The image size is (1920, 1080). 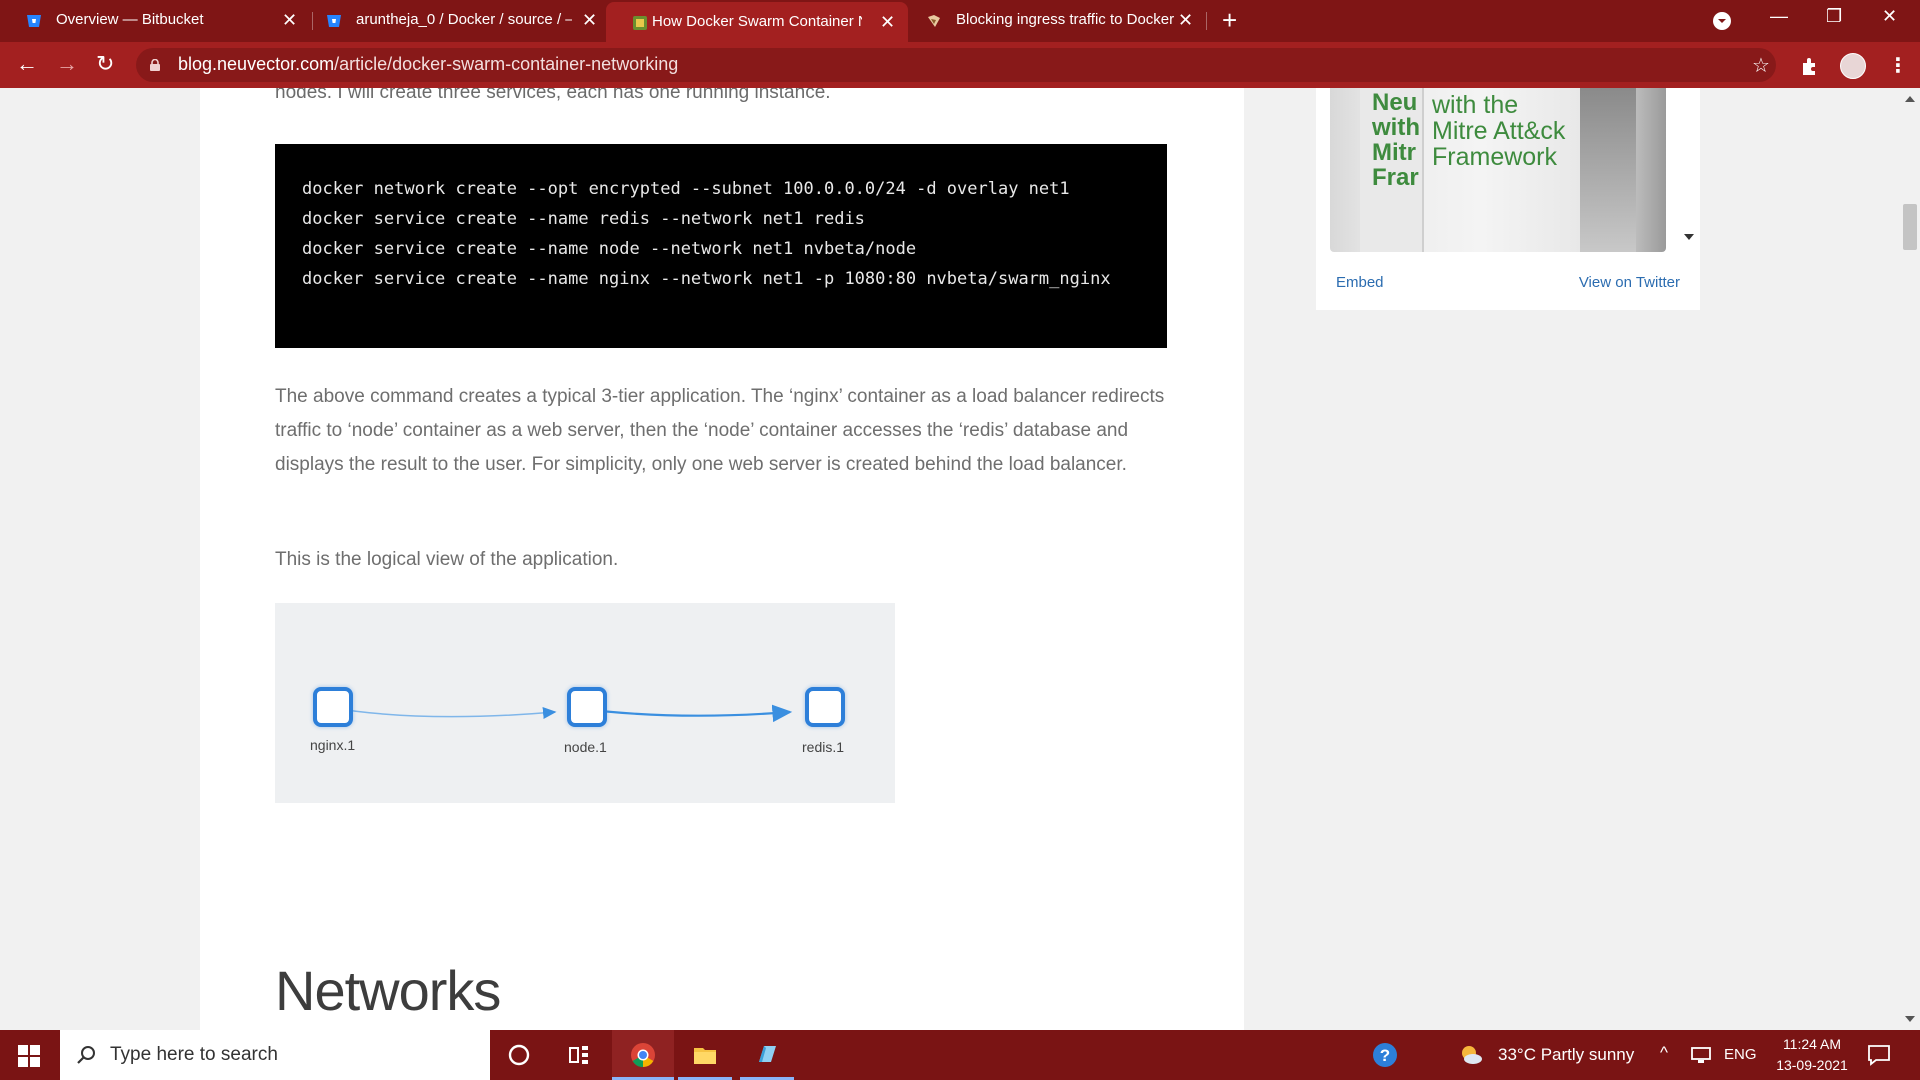 I want to click on diagram-label: redis.1, so click(x=823, y=747).